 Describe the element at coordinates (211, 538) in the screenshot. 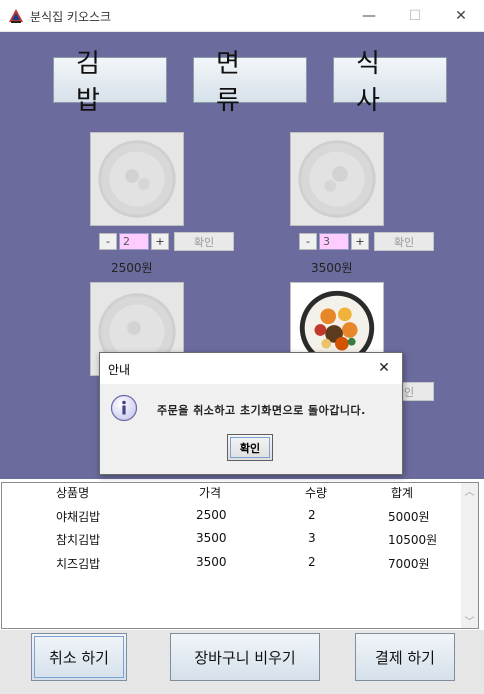

I see `table-row-2-price: 3500` at that location.